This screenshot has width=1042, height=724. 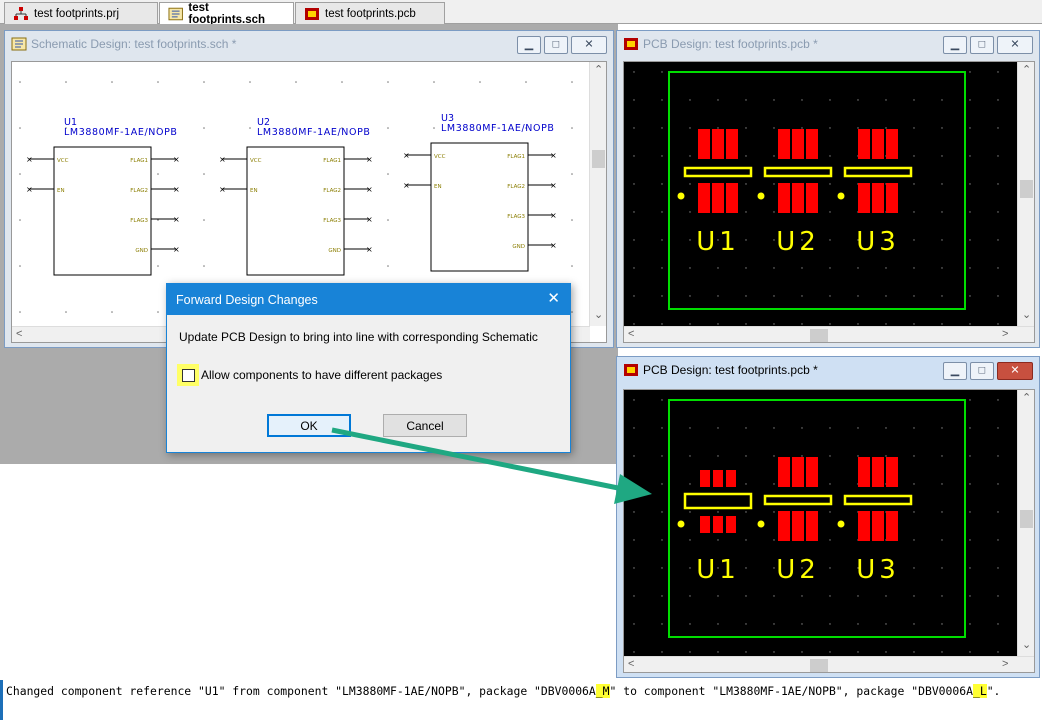 I want to click on minimize-icon: ▁, so click(x=529, y=44).